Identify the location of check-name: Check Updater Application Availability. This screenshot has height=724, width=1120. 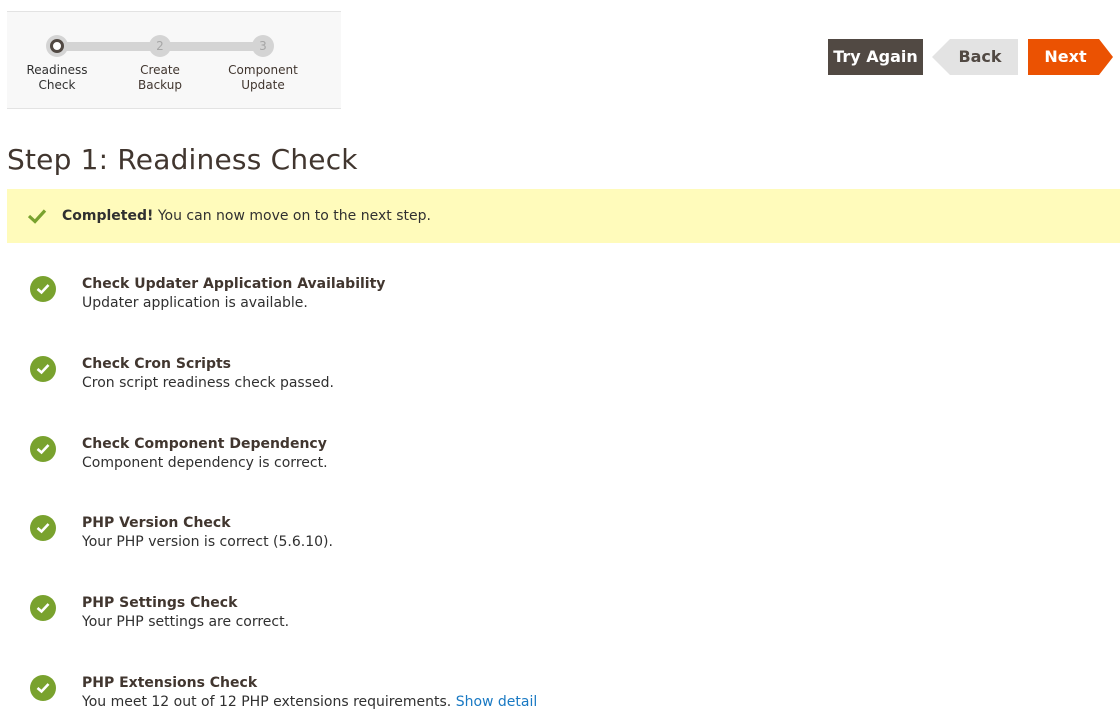
(234, 284).